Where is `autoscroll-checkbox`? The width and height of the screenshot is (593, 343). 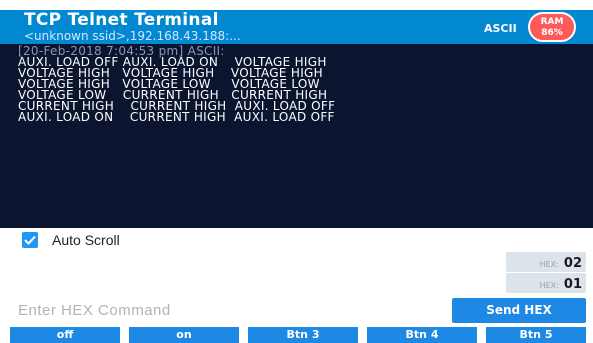 autoscroll-checkbox is located at coordinates (30, 240).